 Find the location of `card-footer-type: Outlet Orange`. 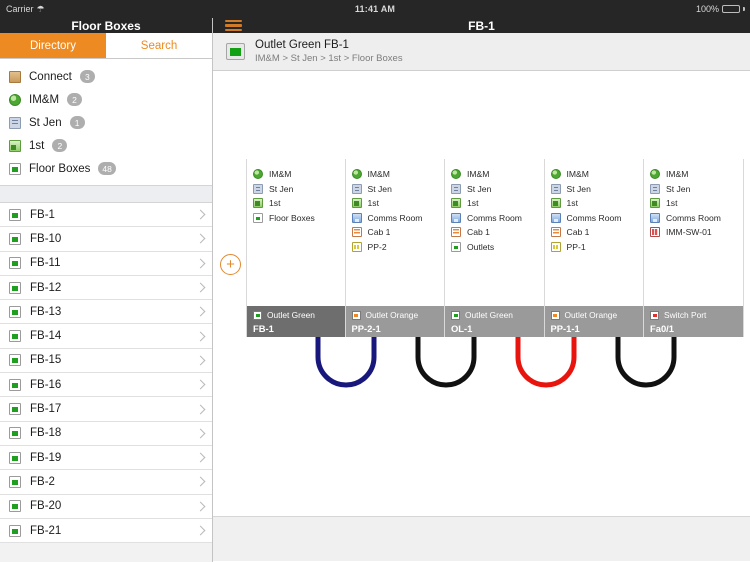

card-footer-type: Outlet Orange is located at coordinates (392, 315).